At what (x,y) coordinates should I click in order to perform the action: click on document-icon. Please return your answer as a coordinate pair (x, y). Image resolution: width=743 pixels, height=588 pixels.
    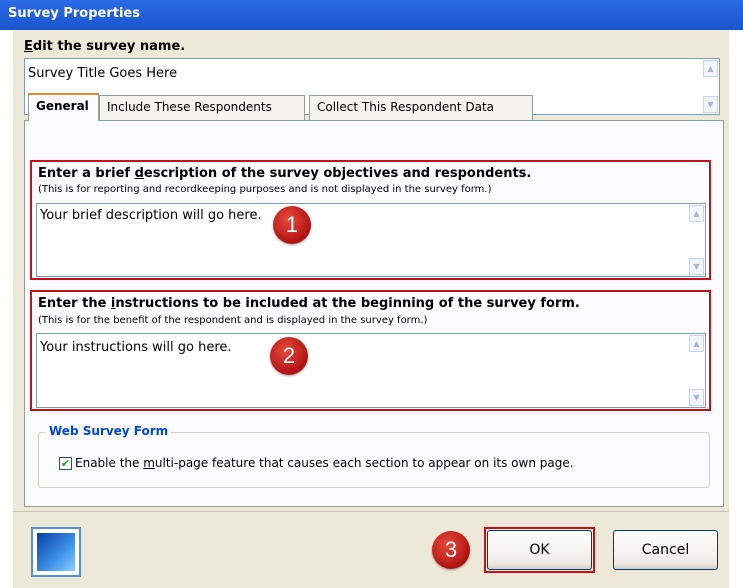
    Looking at the image, I should click on (56, 552).